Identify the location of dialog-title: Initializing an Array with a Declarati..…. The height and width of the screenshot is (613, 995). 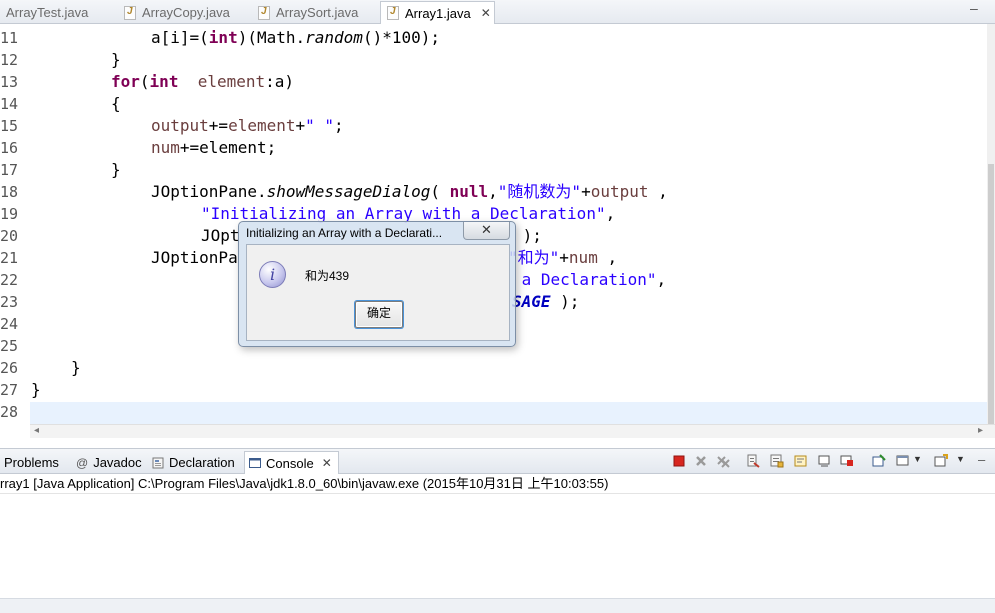
(344, 233).